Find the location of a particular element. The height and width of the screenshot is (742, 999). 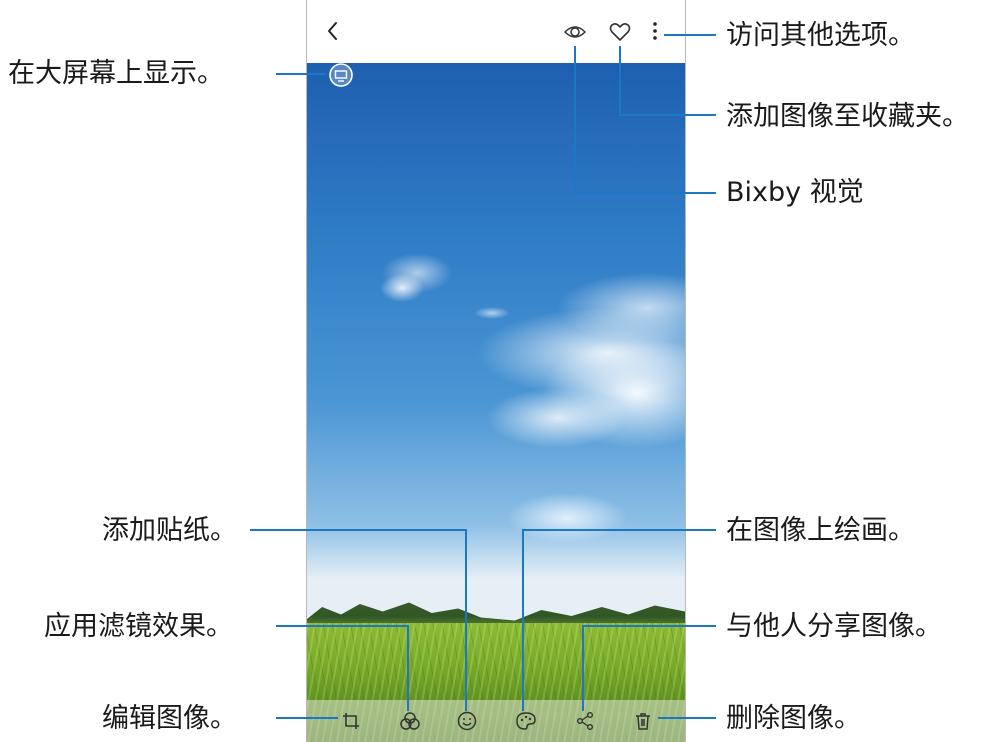

callout-apply-filter: 应用滤镜效果。 is located at coordinates (138, 626).